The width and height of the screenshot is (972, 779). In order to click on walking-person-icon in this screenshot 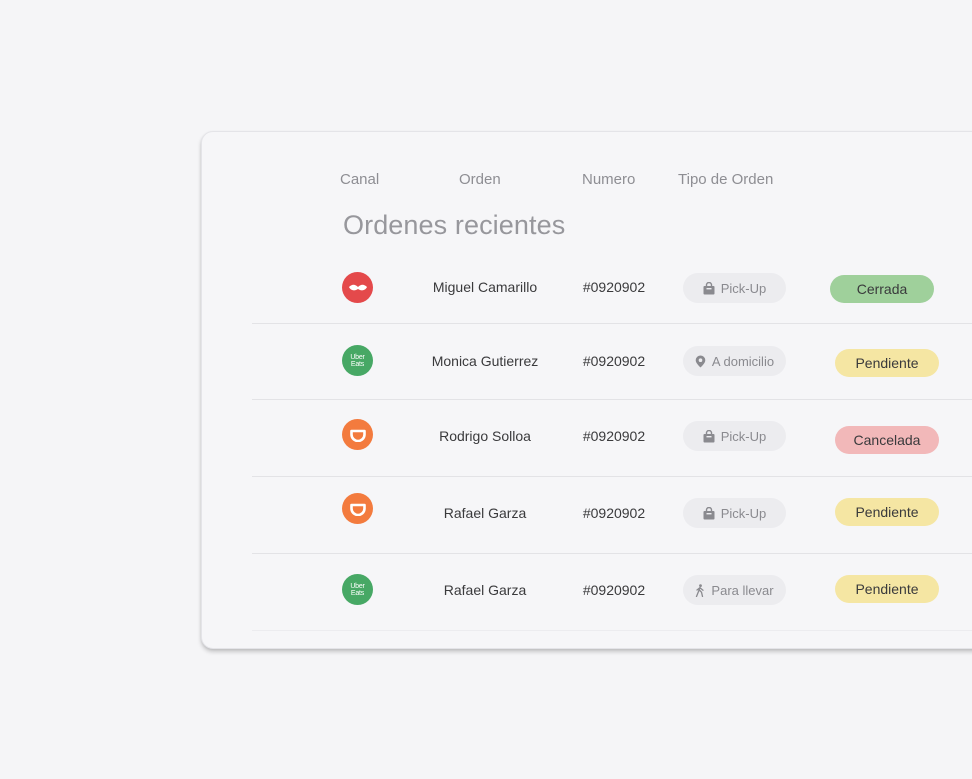, I will do `click(700, 590)`.